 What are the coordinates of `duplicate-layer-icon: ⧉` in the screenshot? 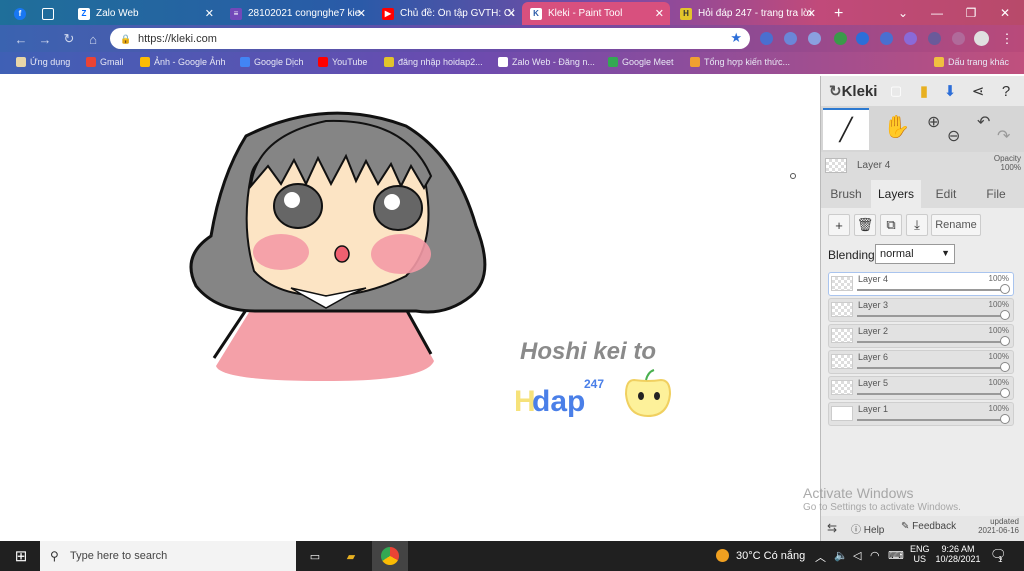 It's located at (891, 225).